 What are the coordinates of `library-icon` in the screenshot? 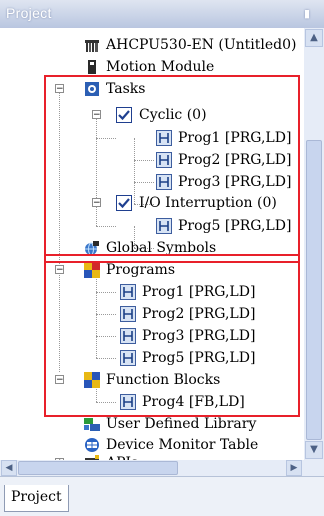 It's located at (92, 424).